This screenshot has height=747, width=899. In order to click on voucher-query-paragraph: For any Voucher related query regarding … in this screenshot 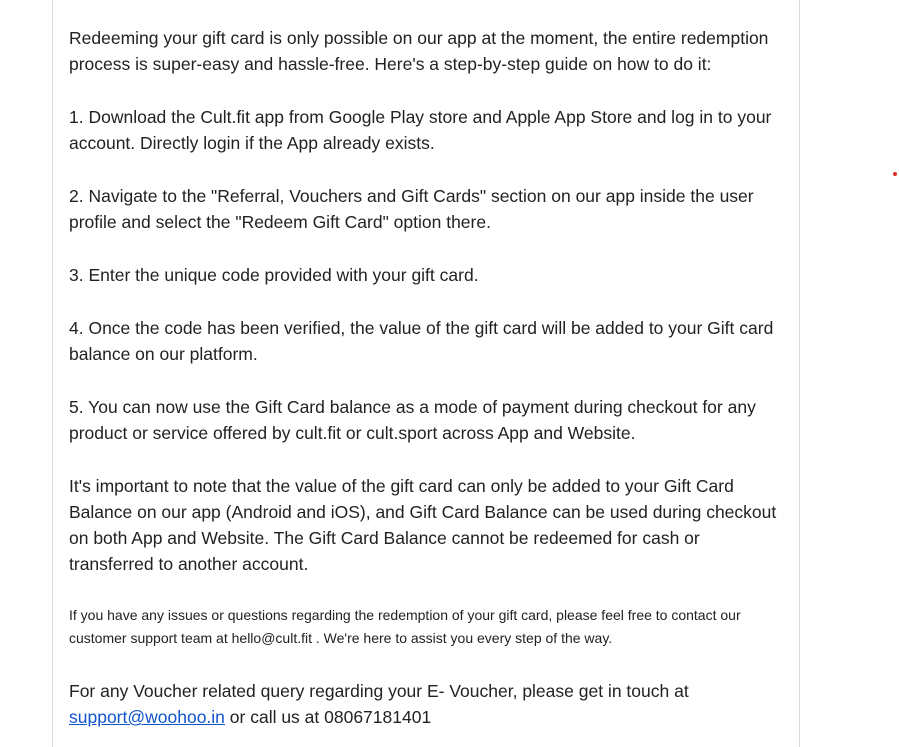, I will do `click(428, 704)`.